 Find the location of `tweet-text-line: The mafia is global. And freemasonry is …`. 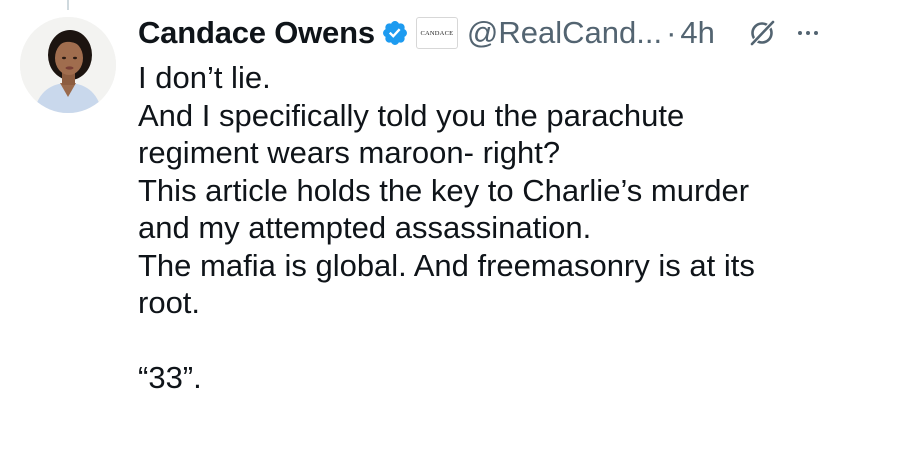

tweet-text-line: The mafia is global. And freemasonry is … is located at coordinates (446, 265).